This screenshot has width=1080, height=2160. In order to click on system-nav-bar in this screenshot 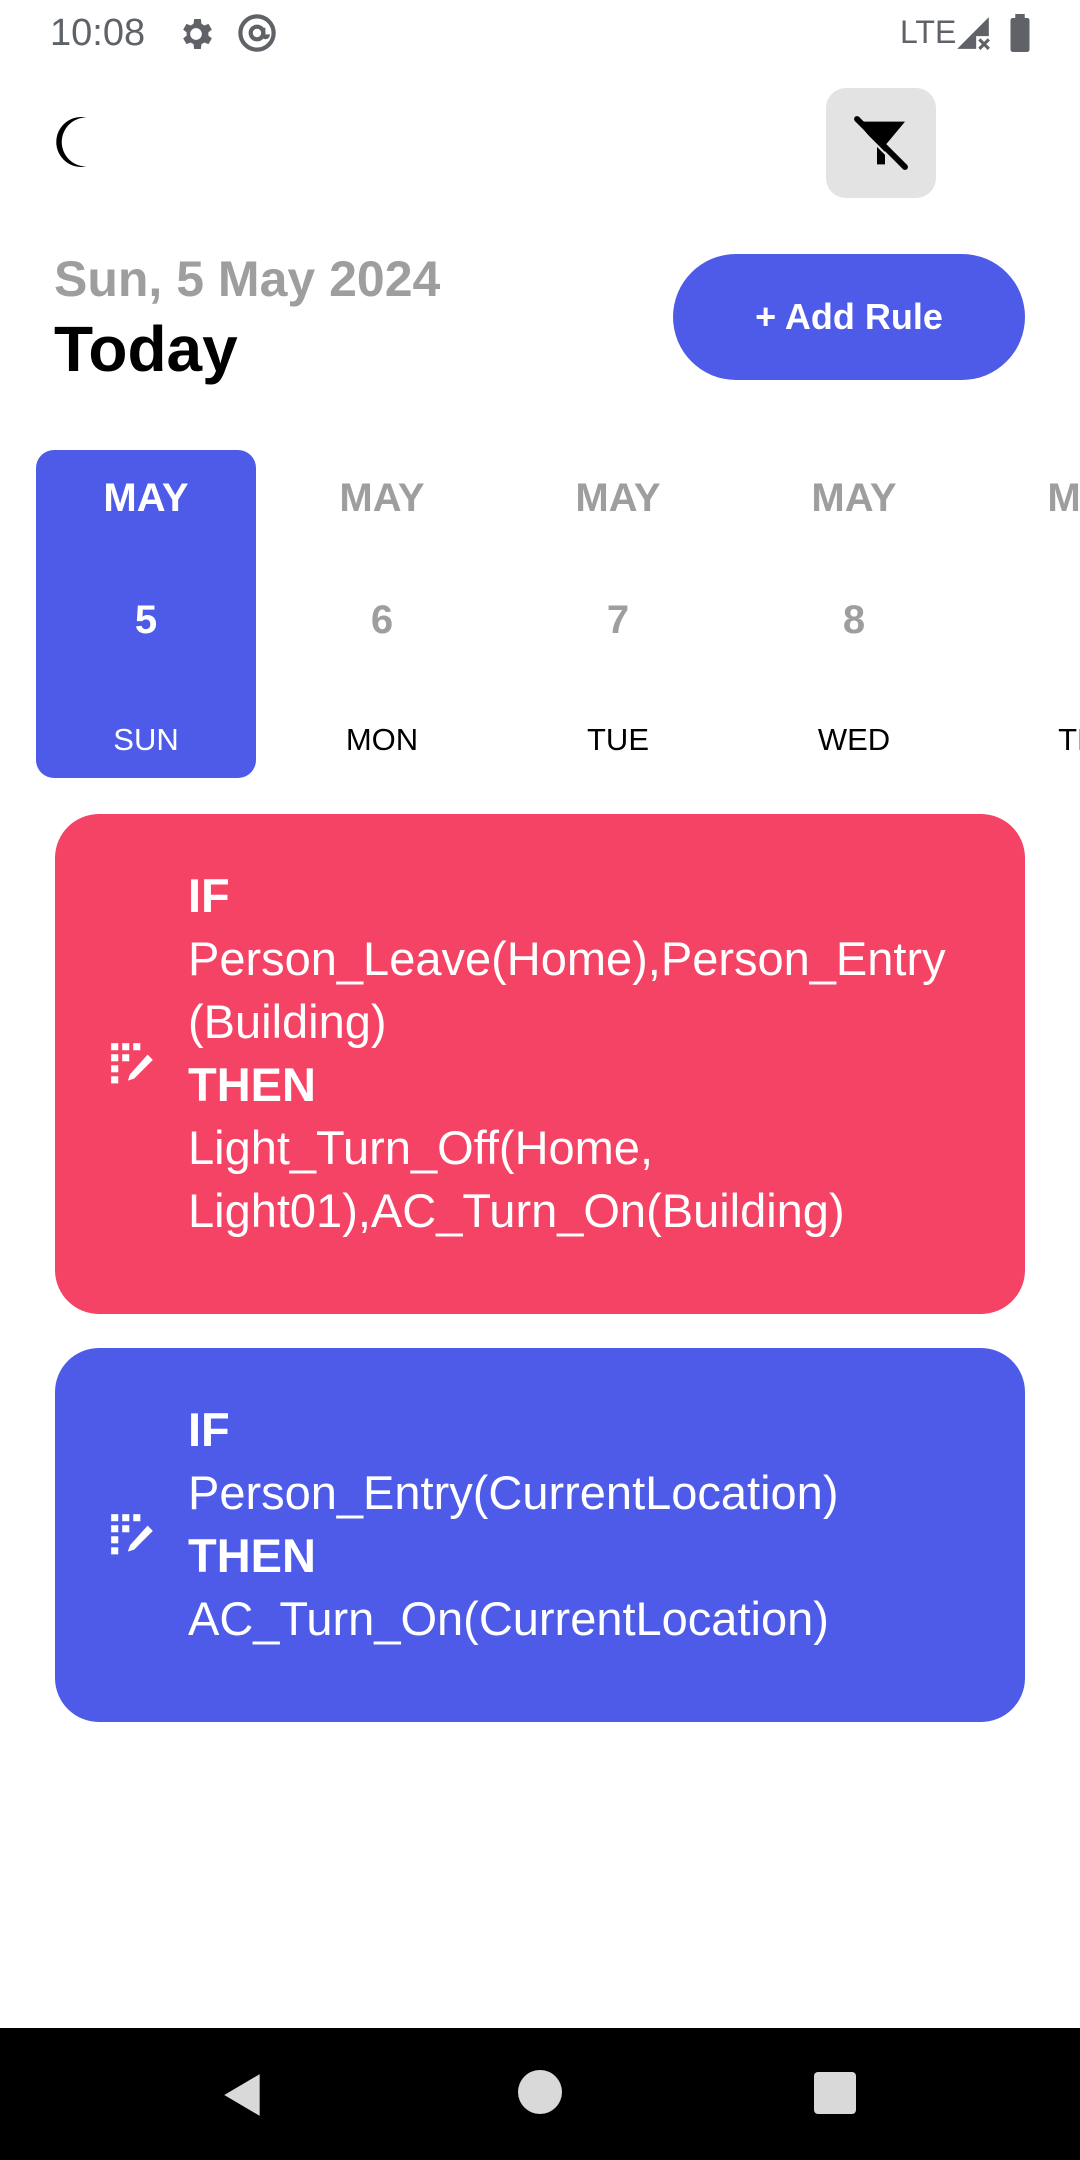, I will do `click(540, 2094)`.